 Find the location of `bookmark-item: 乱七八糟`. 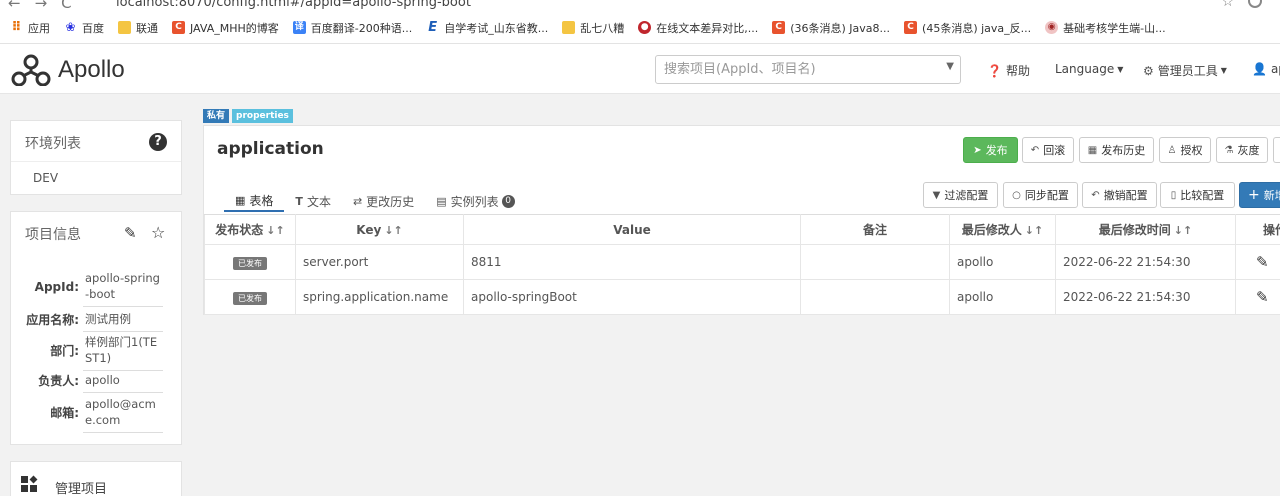

bookmark-item: 乱七八糟 is located at coordinates (593, 28).